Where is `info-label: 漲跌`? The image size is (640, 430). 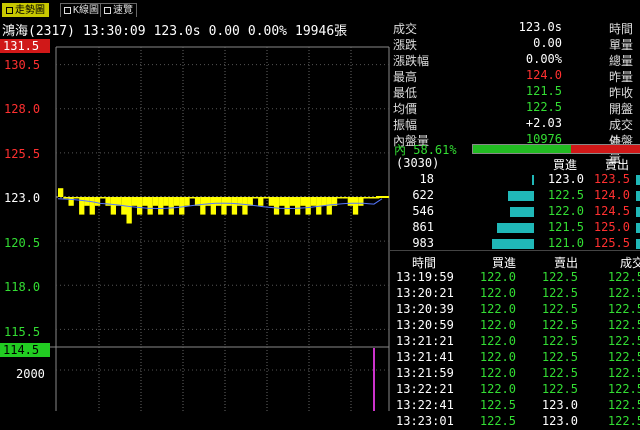
info-label: 漲跌 is located at coordinates (405, 45).